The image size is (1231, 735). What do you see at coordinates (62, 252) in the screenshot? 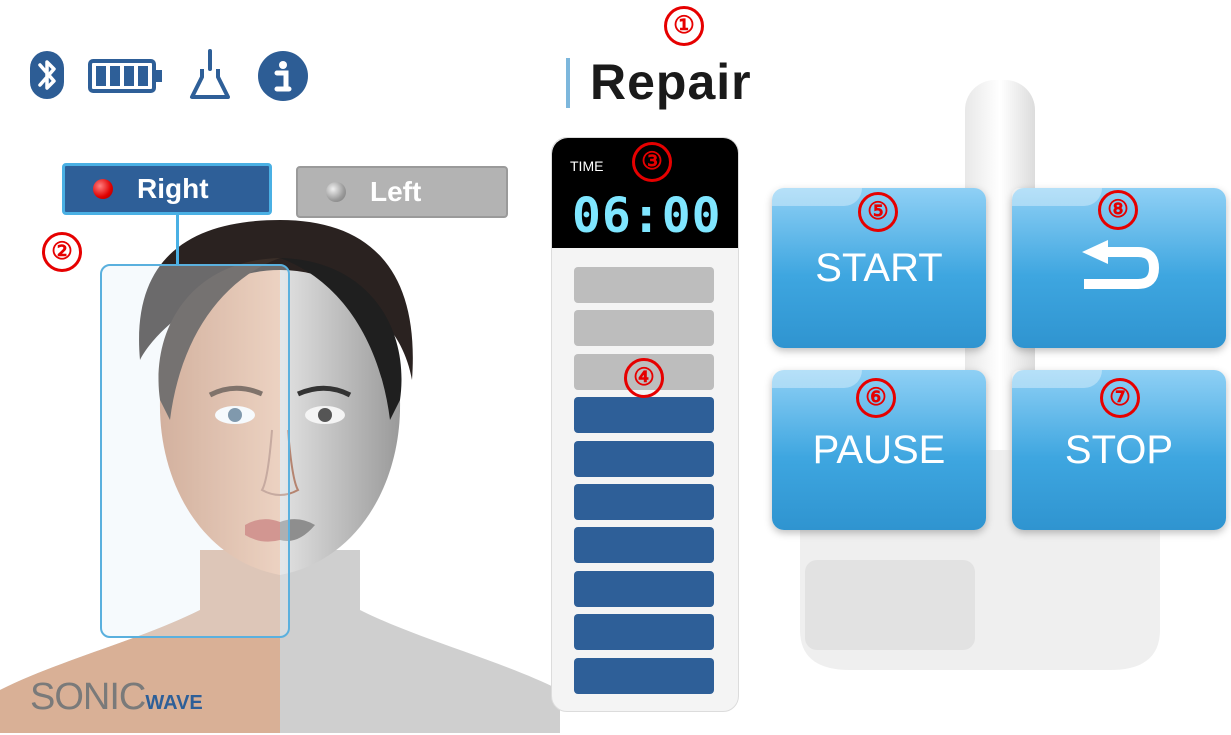
I see `callout-2: ②` at bounding box center [62, 252].